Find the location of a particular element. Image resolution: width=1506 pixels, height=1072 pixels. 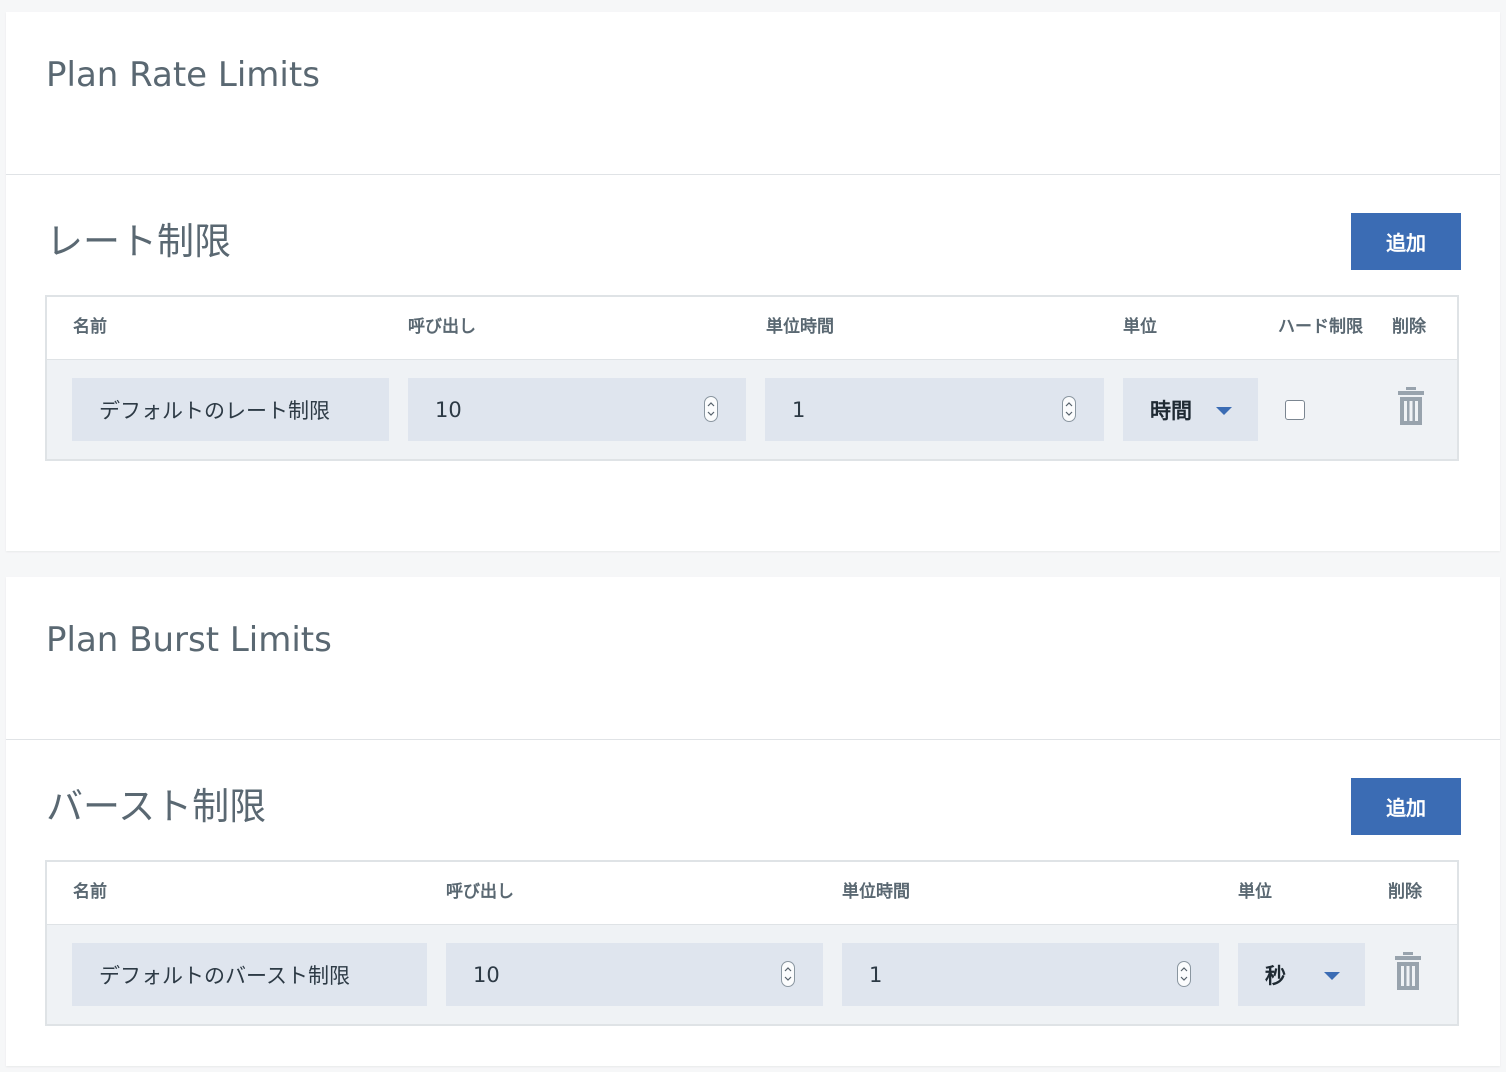

add-rate-limit-button: 追加 is located at coordinates (1406, 241).